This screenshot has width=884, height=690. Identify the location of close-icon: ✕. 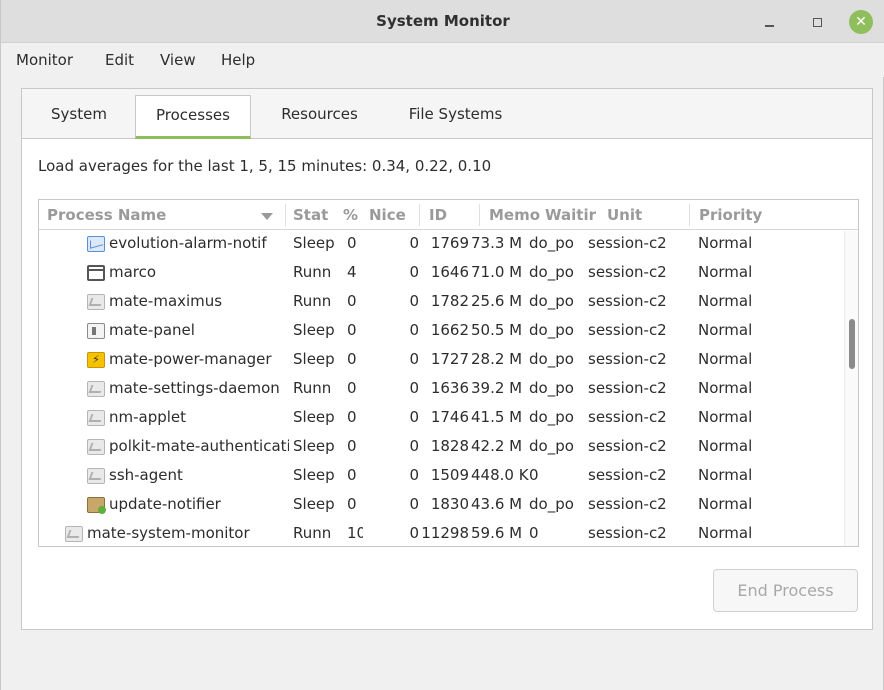
(861, 22).